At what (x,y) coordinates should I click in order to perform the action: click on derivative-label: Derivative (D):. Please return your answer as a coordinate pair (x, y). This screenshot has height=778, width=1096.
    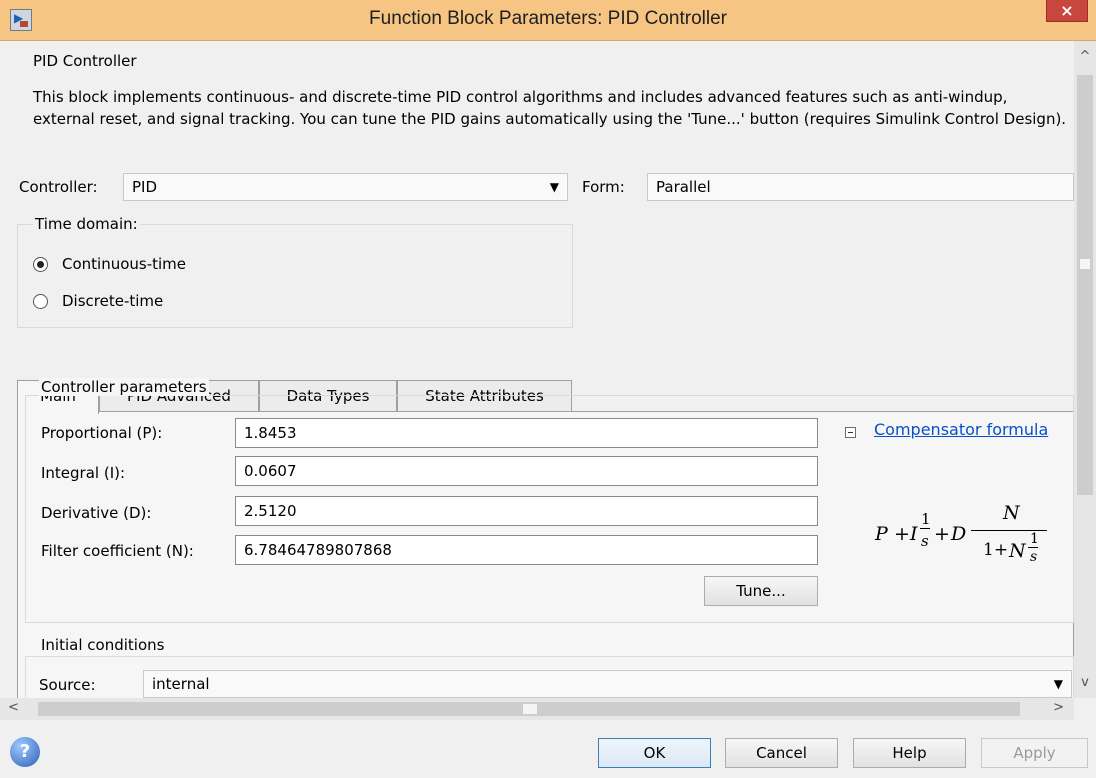
    Looking at the image, I should click on (96, 513).